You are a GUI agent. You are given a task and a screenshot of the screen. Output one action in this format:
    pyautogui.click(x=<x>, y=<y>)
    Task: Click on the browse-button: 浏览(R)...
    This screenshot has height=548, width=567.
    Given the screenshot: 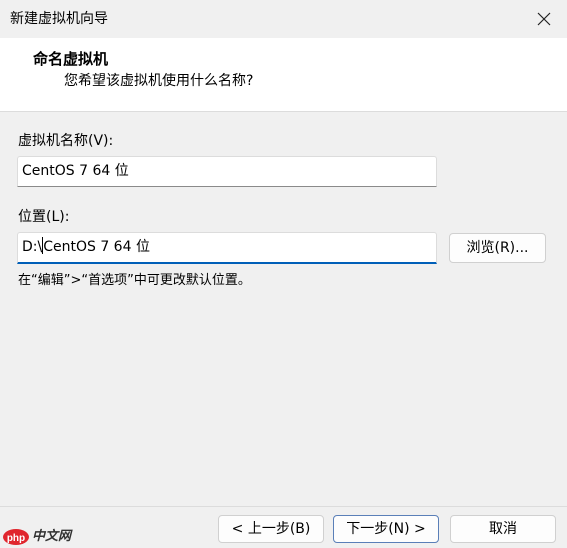 What is the action you would take?
    pyautogui.click(x=497, y=248)
    